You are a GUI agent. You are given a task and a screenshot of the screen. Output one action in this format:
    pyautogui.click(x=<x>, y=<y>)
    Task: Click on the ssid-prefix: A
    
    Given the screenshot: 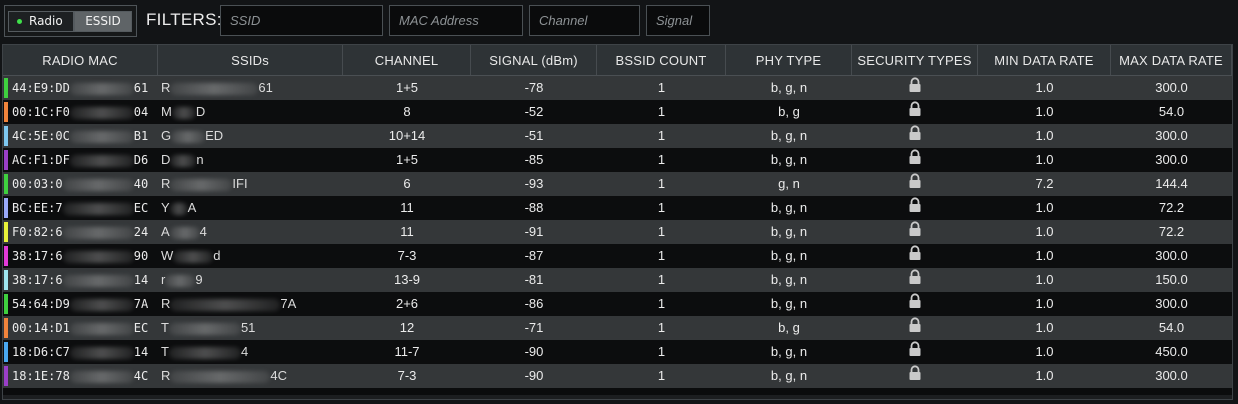 What is the action you would take?
    pyautogui.click(x=165, y=231)
    